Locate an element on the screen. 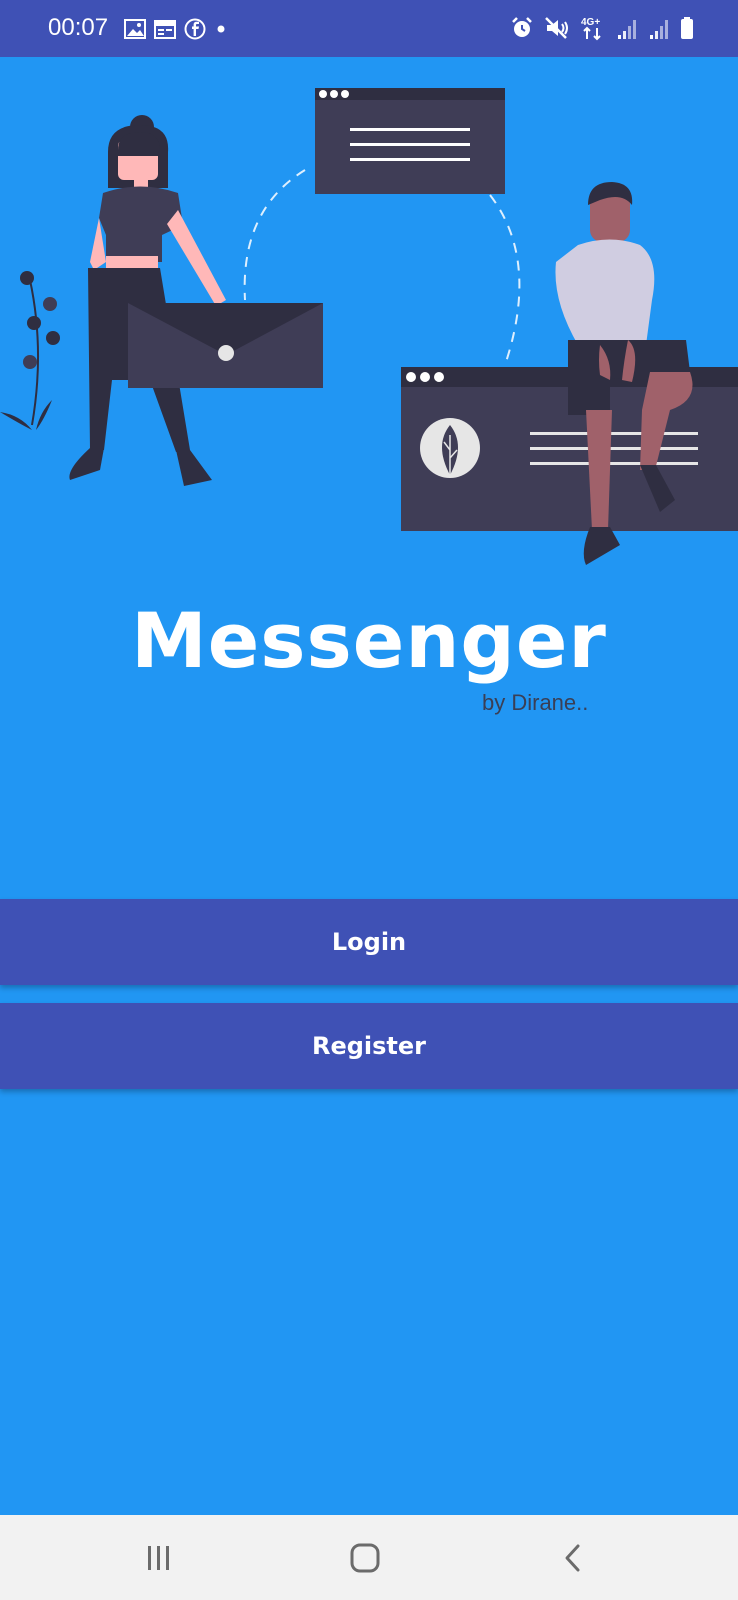 The width and height of the screenshot is (738, 1600). home-icon is located at coordinates (365, 1558).